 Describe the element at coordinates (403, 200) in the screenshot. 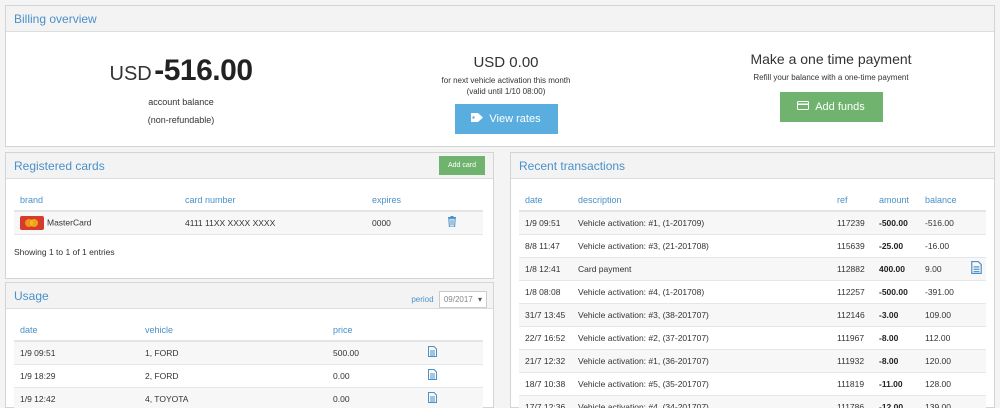

I see `col-expires: expires` at that location.